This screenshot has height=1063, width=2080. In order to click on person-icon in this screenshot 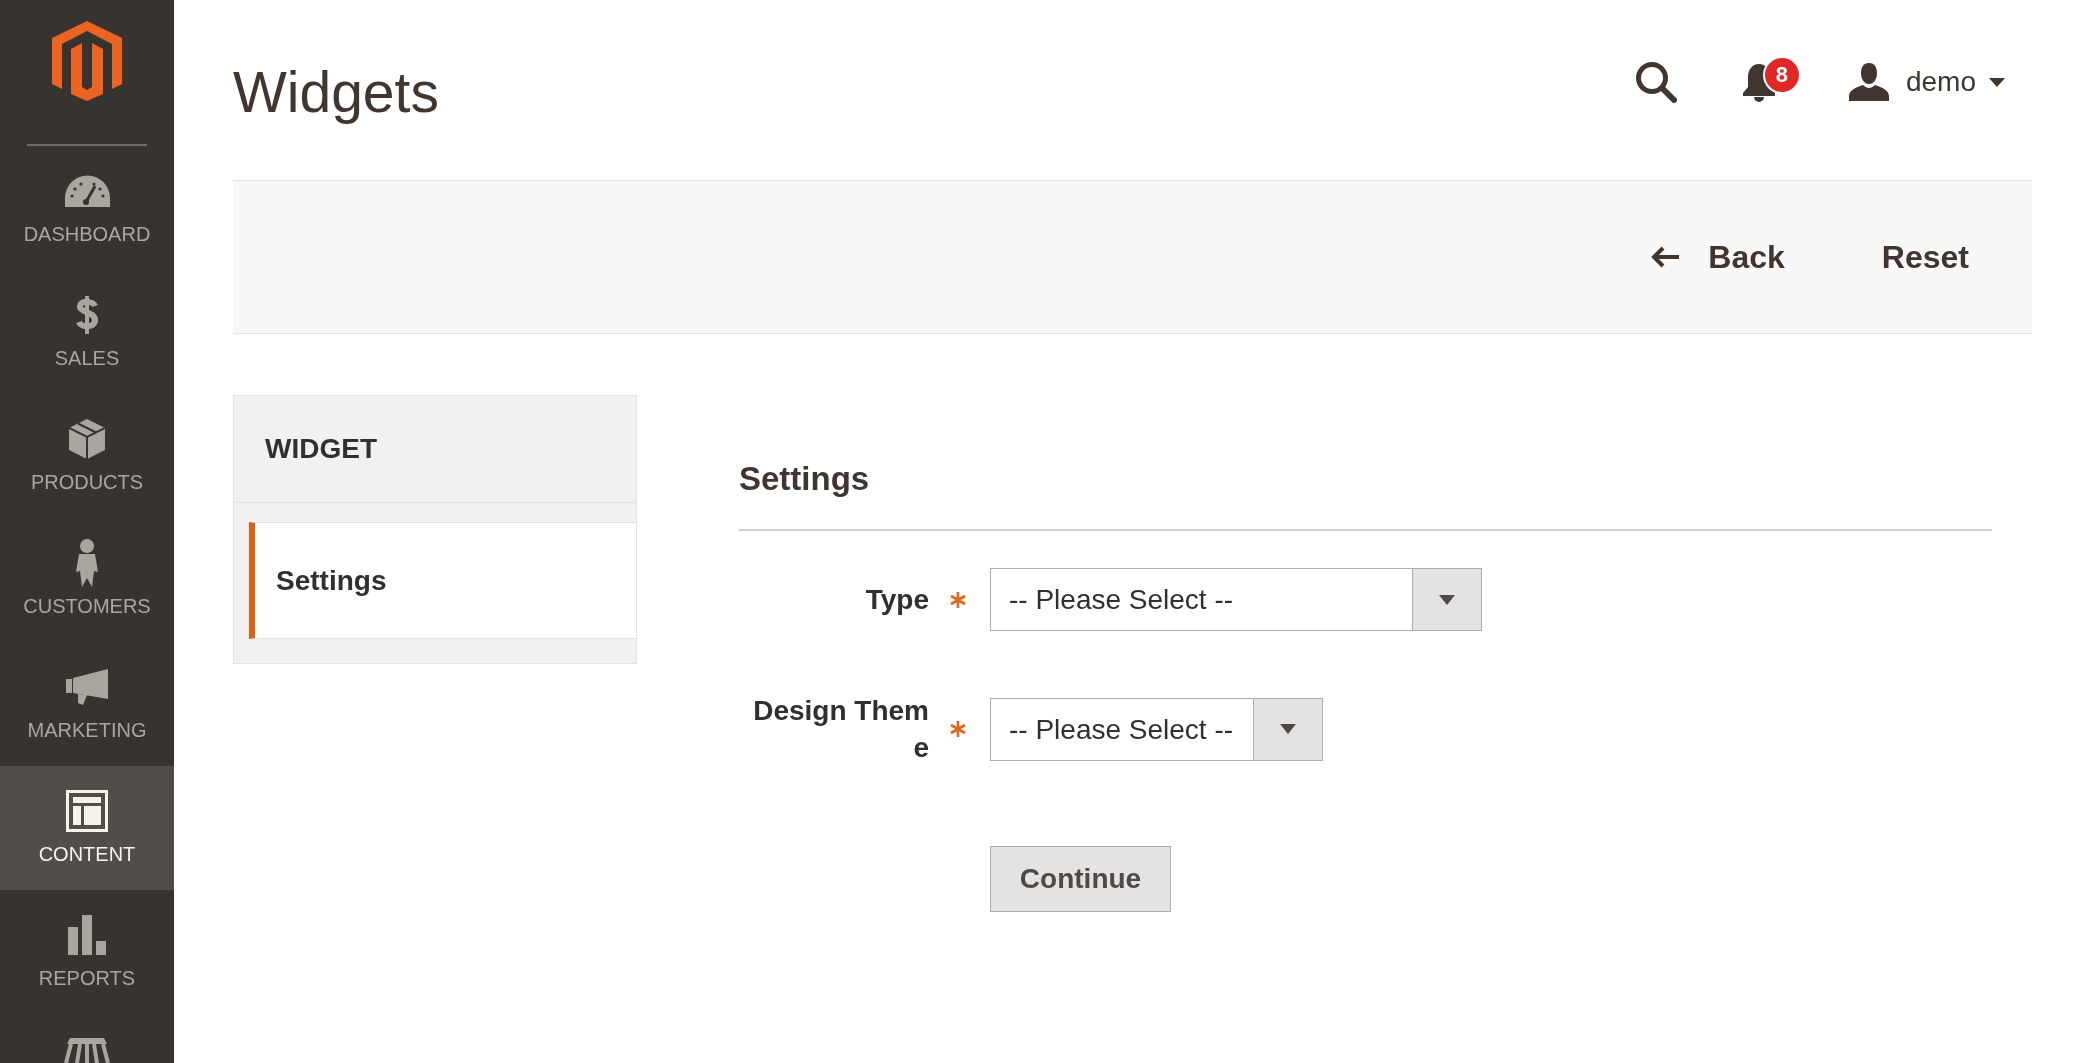, I will do `click(87, 563)`.